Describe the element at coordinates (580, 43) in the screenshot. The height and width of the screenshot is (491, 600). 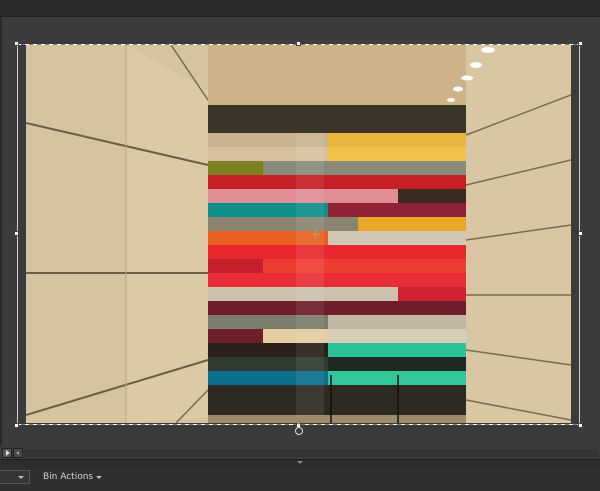
I see `crop-handle-top-right` at that location.